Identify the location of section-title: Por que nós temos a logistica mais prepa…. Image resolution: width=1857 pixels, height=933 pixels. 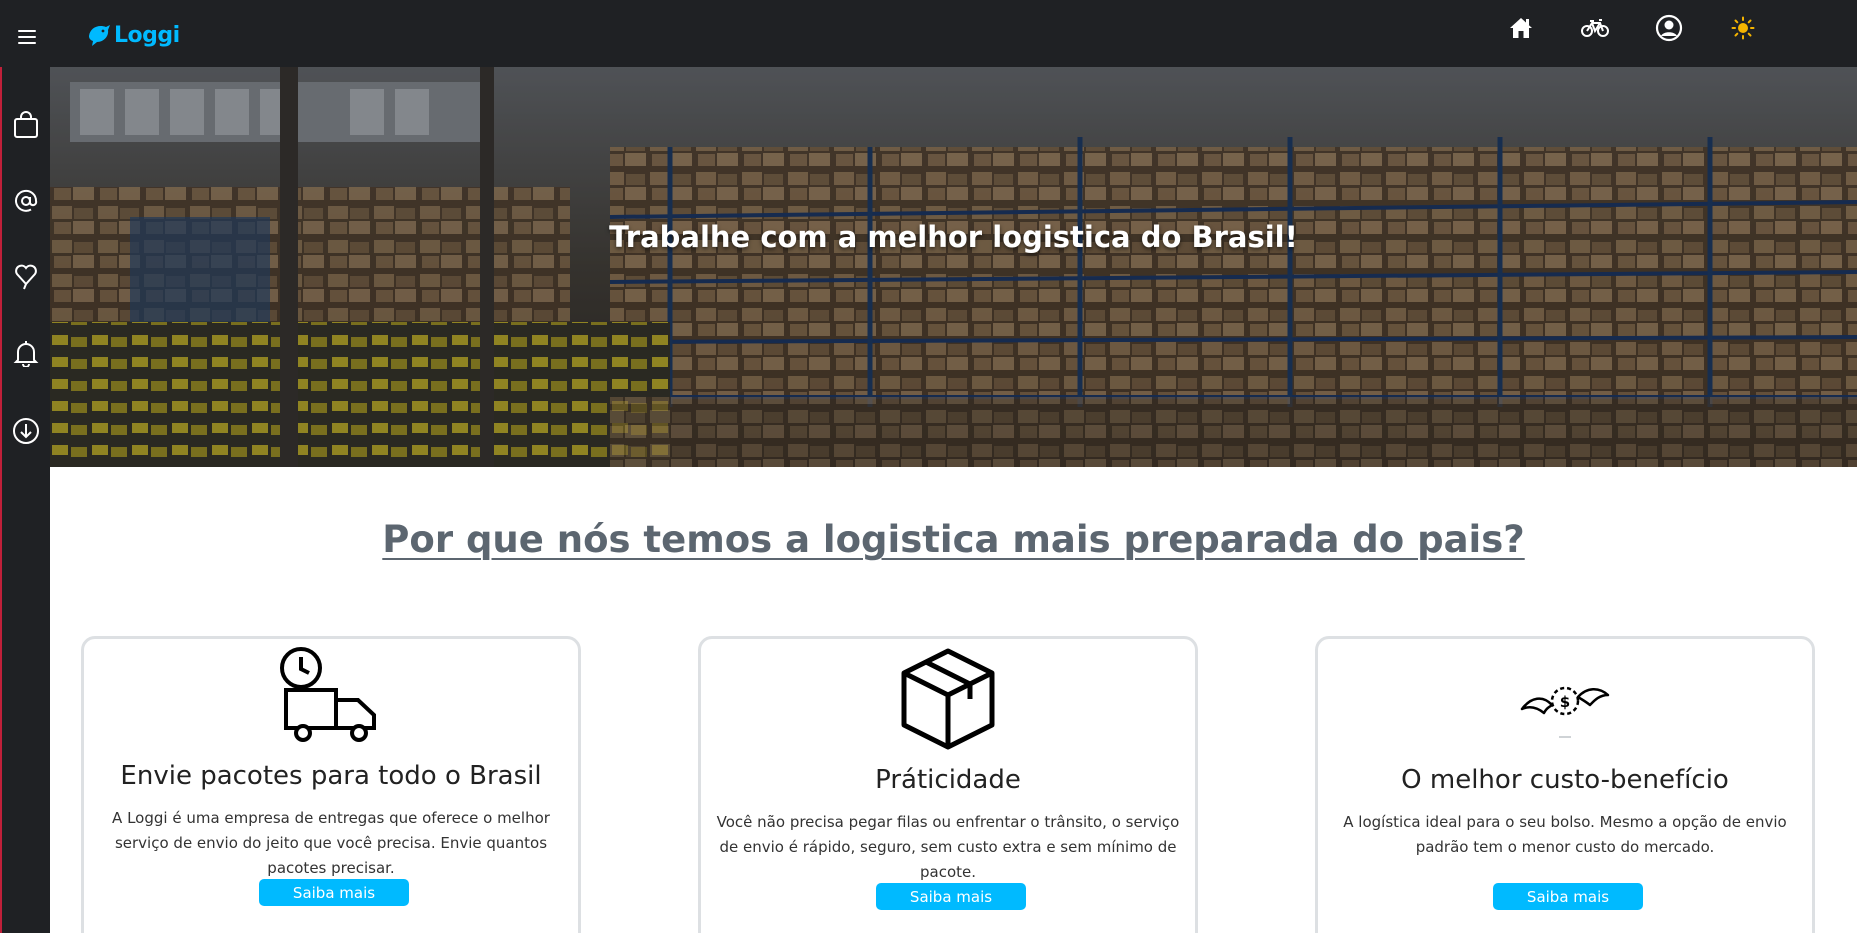
(953, 539).